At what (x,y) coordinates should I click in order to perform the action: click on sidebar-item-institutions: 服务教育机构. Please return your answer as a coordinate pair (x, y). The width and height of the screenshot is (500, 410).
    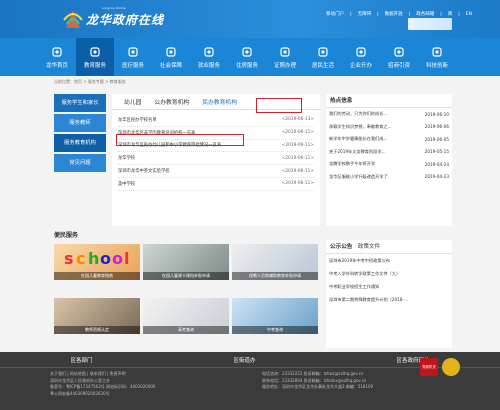
    Looking at the image, I should click on (80, 143).